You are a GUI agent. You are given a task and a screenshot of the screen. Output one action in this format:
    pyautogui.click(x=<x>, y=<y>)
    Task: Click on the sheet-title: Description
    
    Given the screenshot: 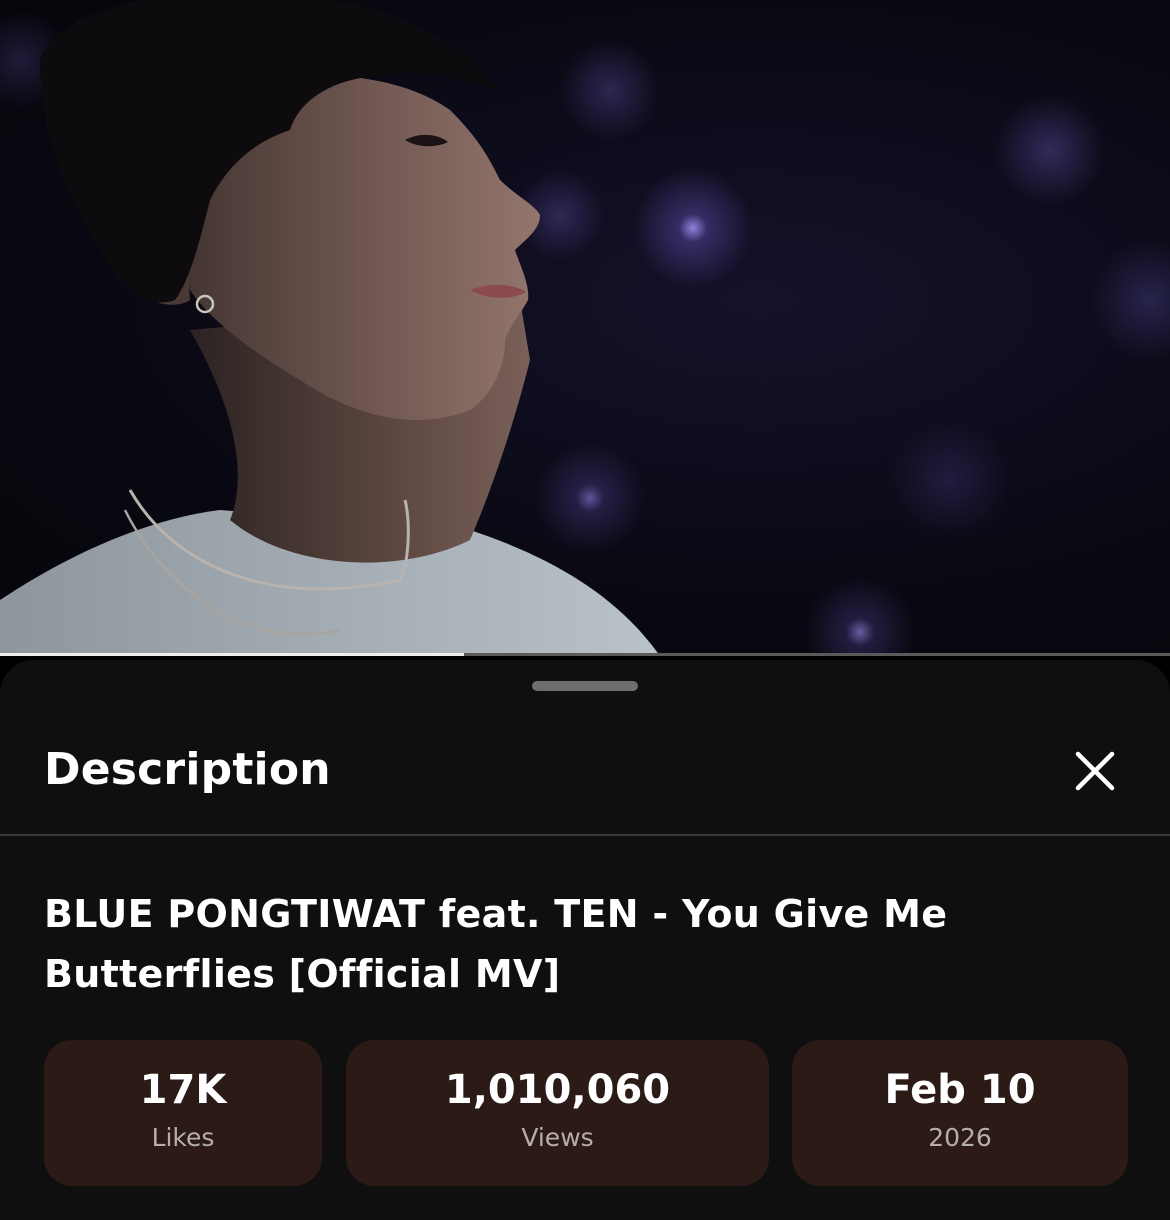 What is the action you would take?
    pyautogui.click(x=187, y=769)
    